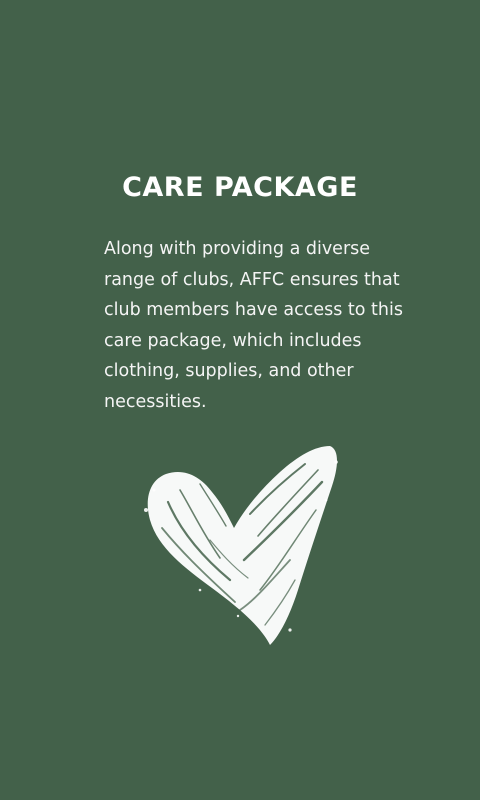 This screenshot has width=480, height=800. Describe the element at coordinates (240, 187) in the screenshot. I see `card-title: CARE PACKAGE` at that location.